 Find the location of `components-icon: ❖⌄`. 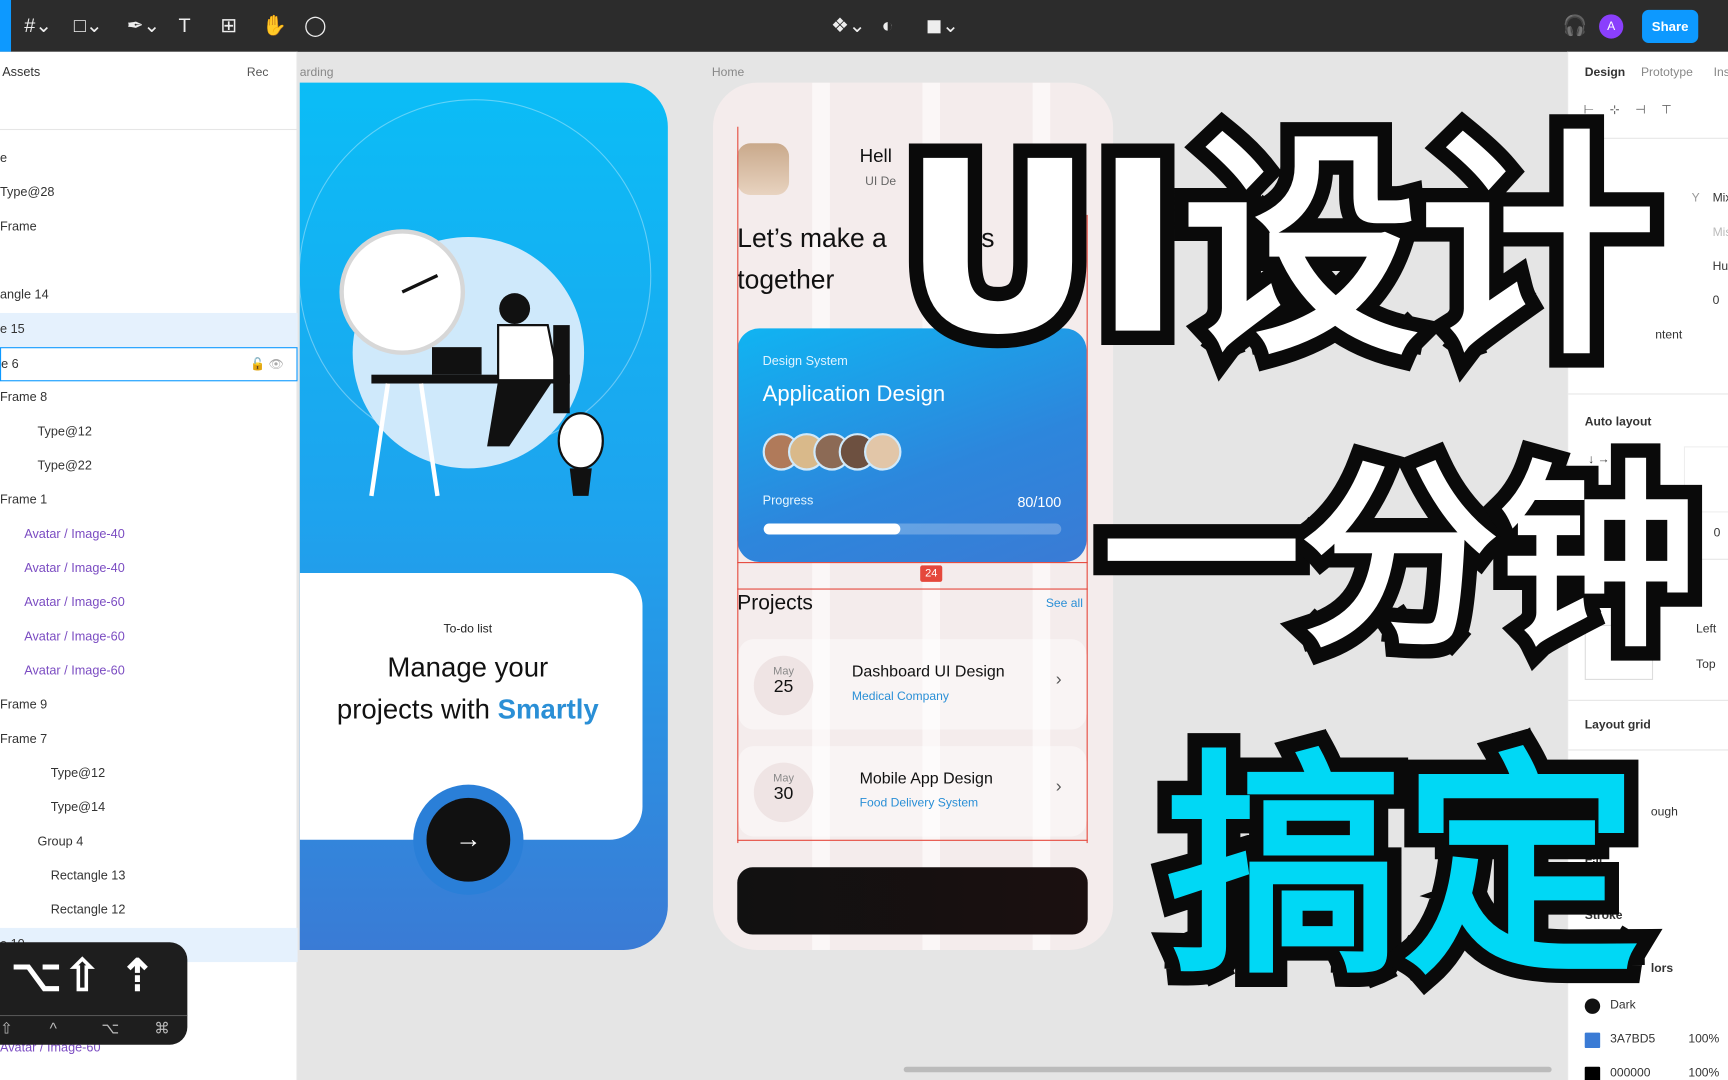

components-icon: ❖⌄ is located at coordinates (848, 25).